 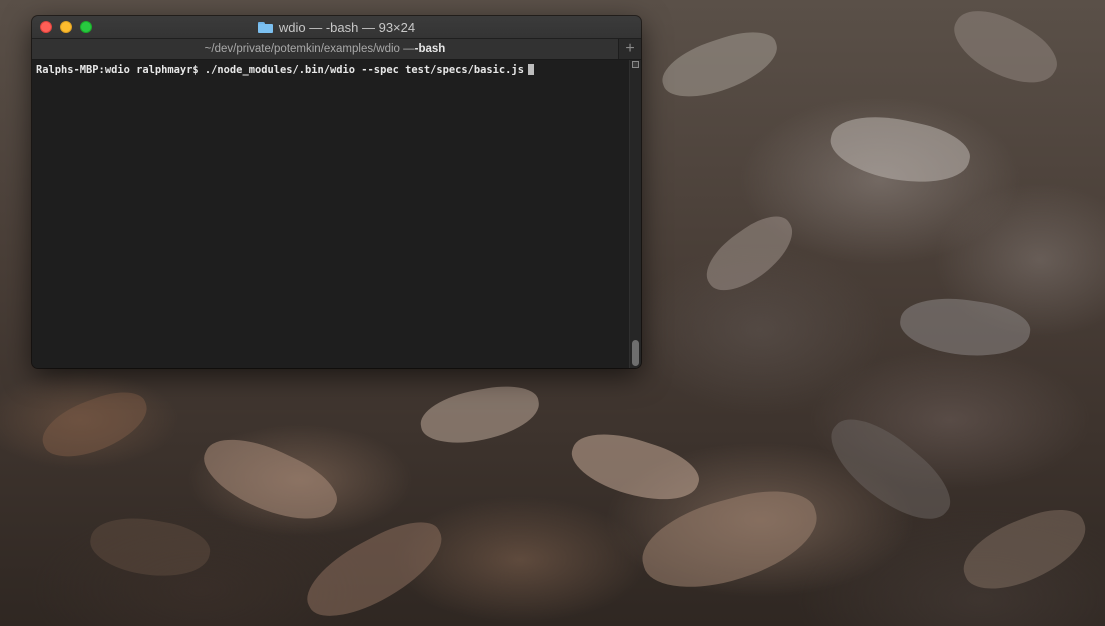 I want to click on window-title-group: wdio — -bash — 93×24, so click(x=336, y=27).